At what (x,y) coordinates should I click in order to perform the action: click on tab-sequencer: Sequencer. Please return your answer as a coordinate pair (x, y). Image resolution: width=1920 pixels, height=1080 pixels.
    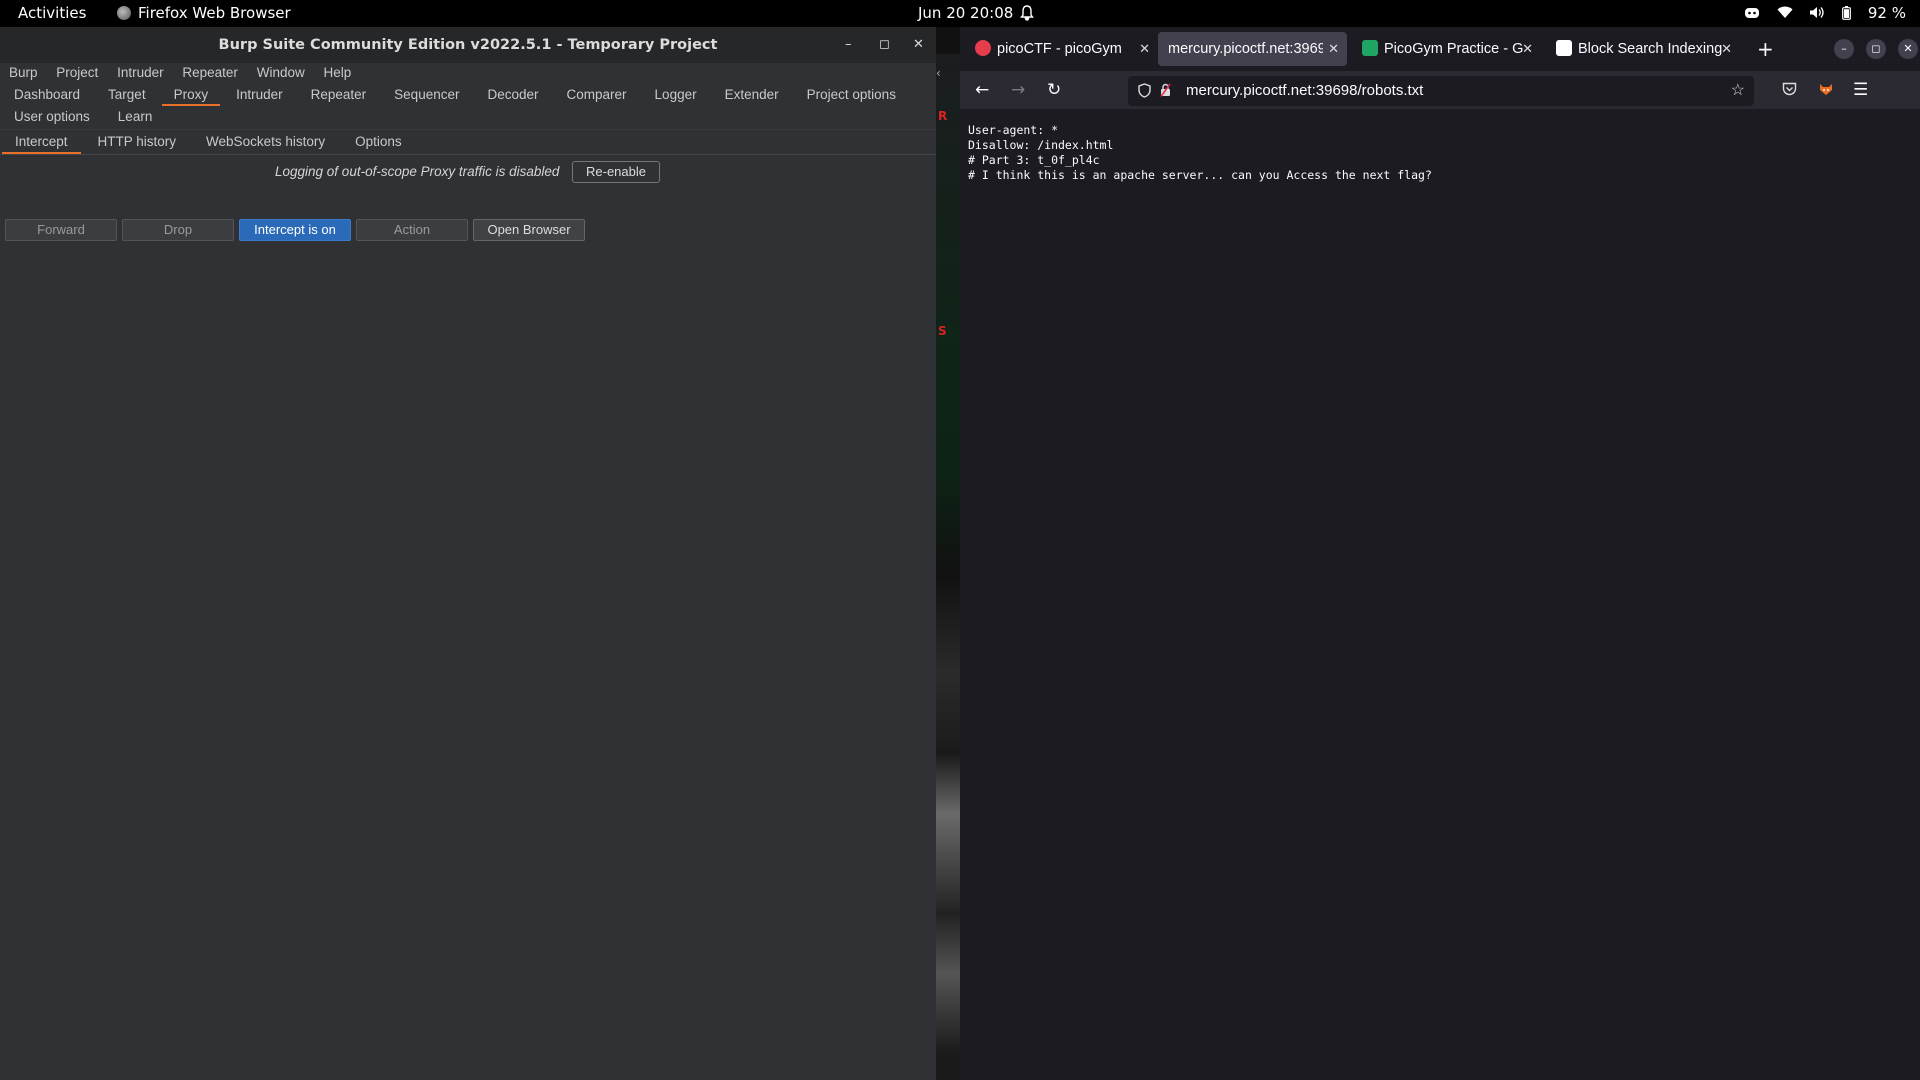
    Looking at the image, I should click on (426, 94).